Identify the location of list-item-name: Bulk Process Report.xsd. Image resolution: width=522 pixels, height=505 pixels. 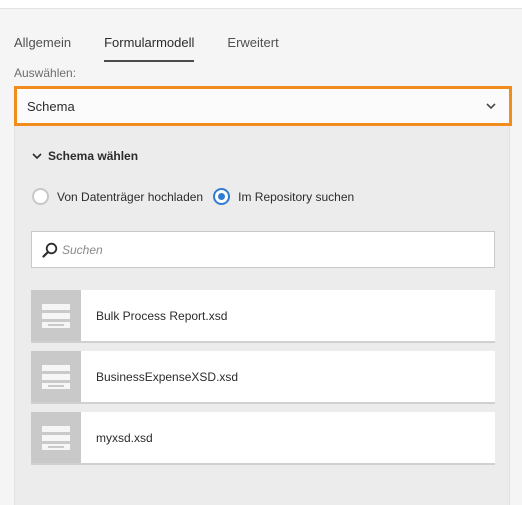
(162, 315).